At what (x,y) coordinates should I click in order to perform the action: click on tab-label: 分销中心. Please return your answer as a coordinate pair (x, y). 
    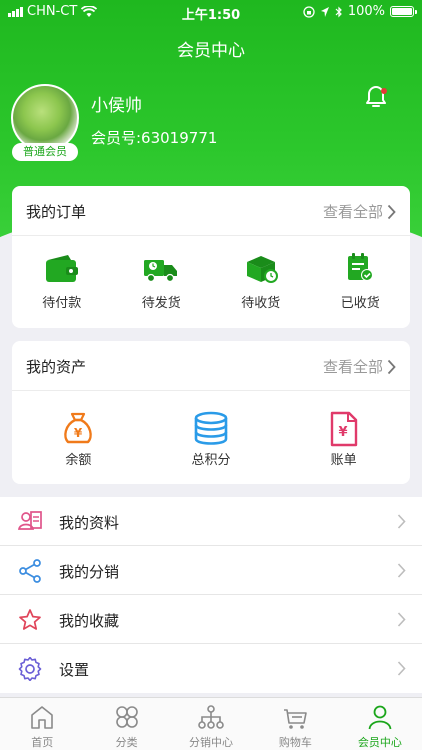
    Looking at the image, I should click on (211, 742).